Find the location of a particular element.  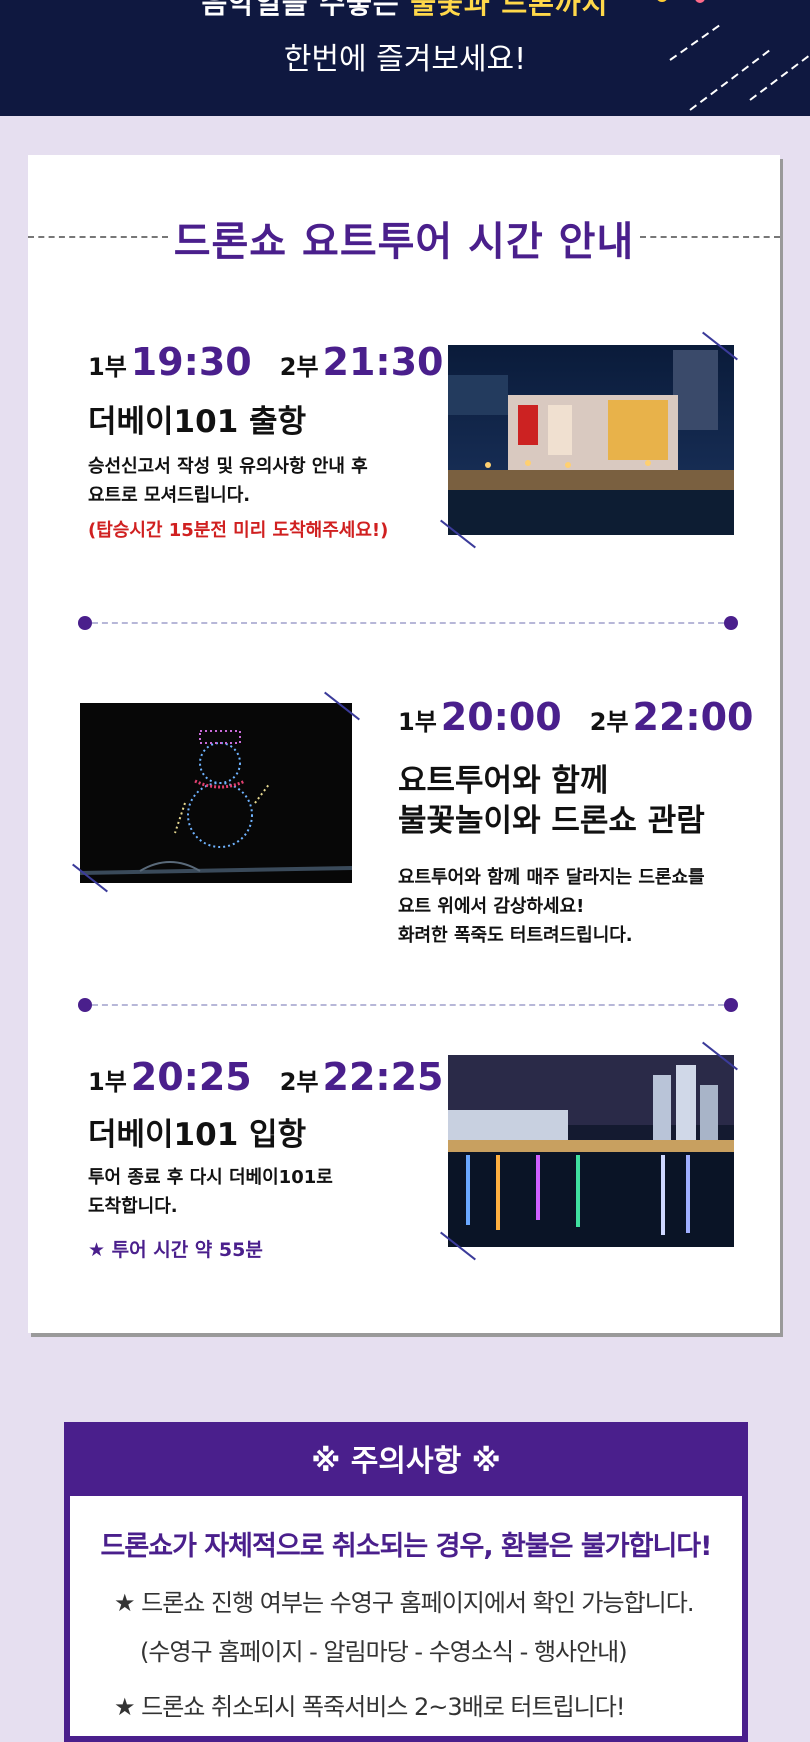

part2-time: 21:30 is located at coordinates (383, 362).